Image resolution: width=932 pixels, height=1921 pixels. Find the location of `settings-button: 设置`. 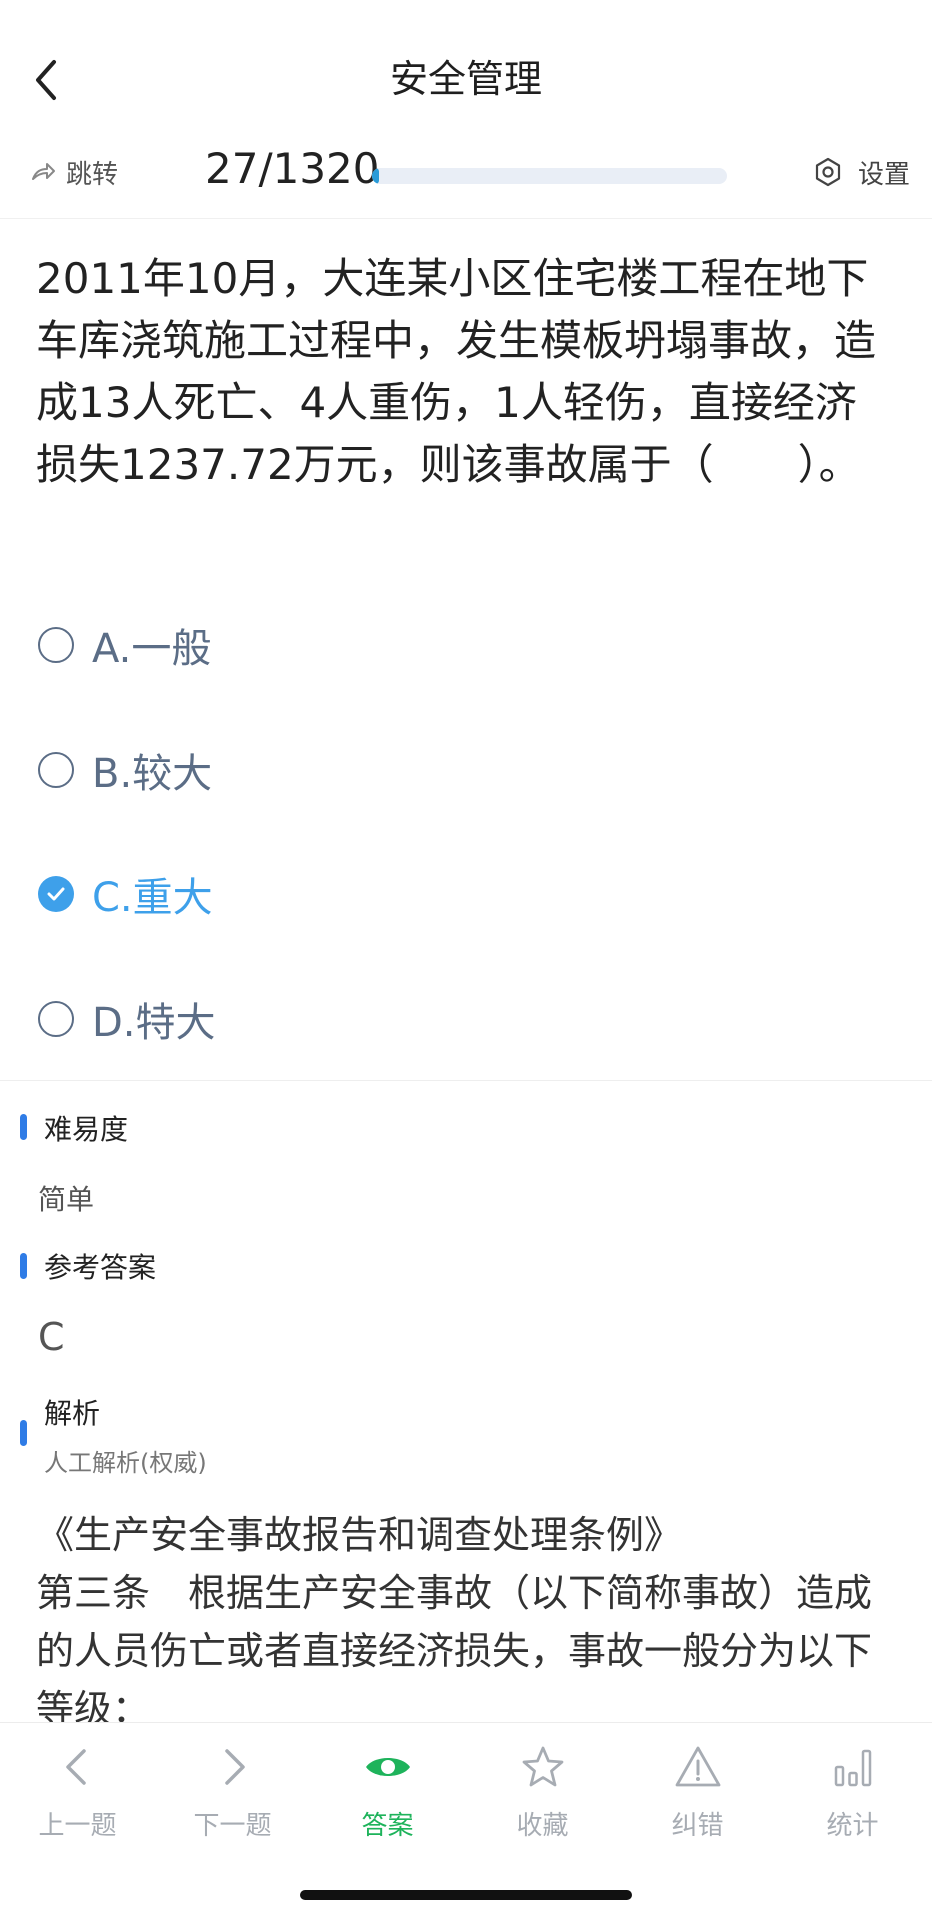

settings-button: 设置 is located at coordinates (861, 172).